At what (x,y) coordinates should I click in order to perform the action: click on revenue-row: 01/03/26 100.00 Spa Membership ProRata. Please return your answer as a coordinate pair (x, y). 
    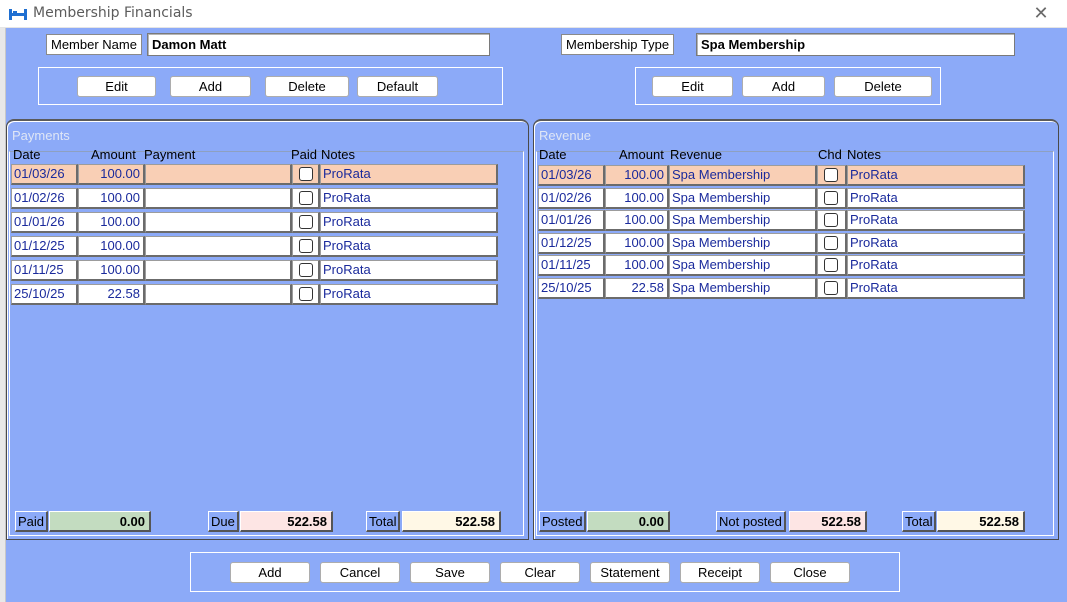
    Looking at the image, I should click on (788, 176).